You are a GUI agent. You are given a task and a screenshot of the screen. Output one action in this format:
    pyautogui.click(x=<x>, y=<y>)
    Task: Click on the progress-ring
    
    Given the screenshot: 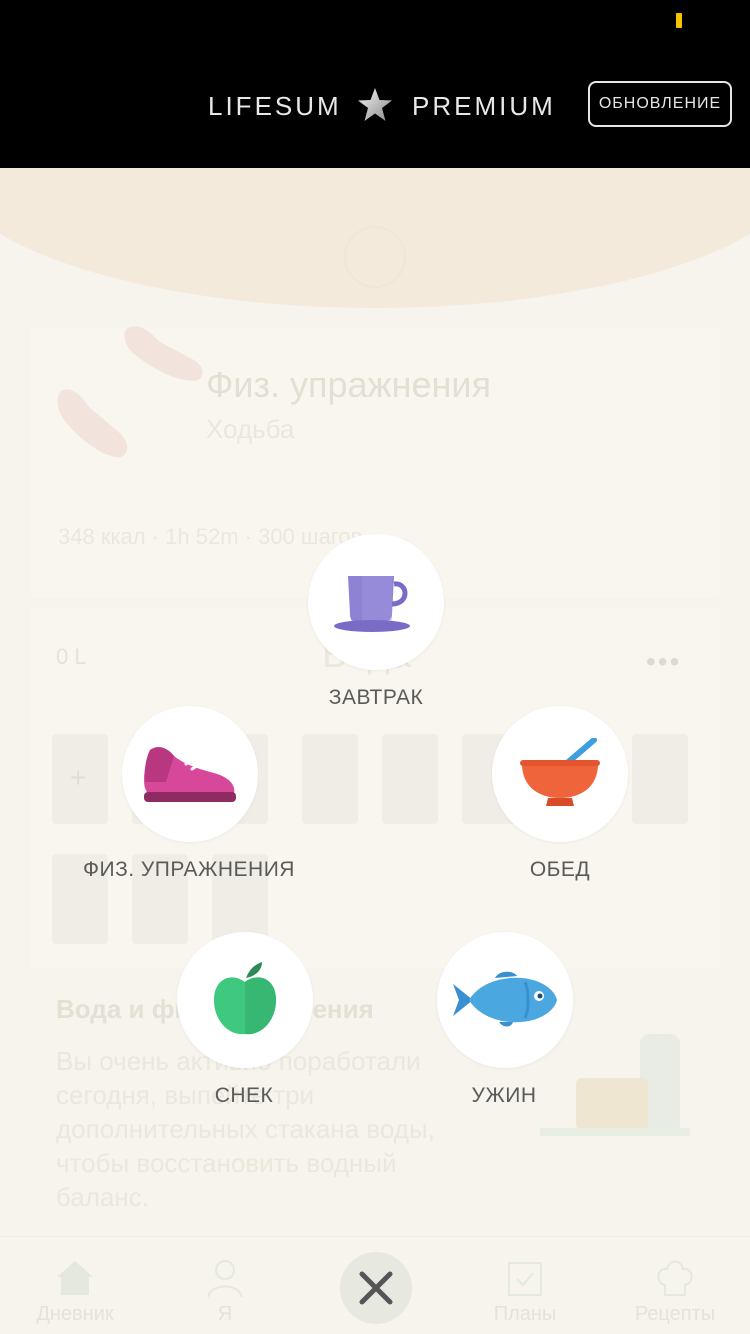 What is the action you would take?
    pyautogui.click(x=375, y=257)
    